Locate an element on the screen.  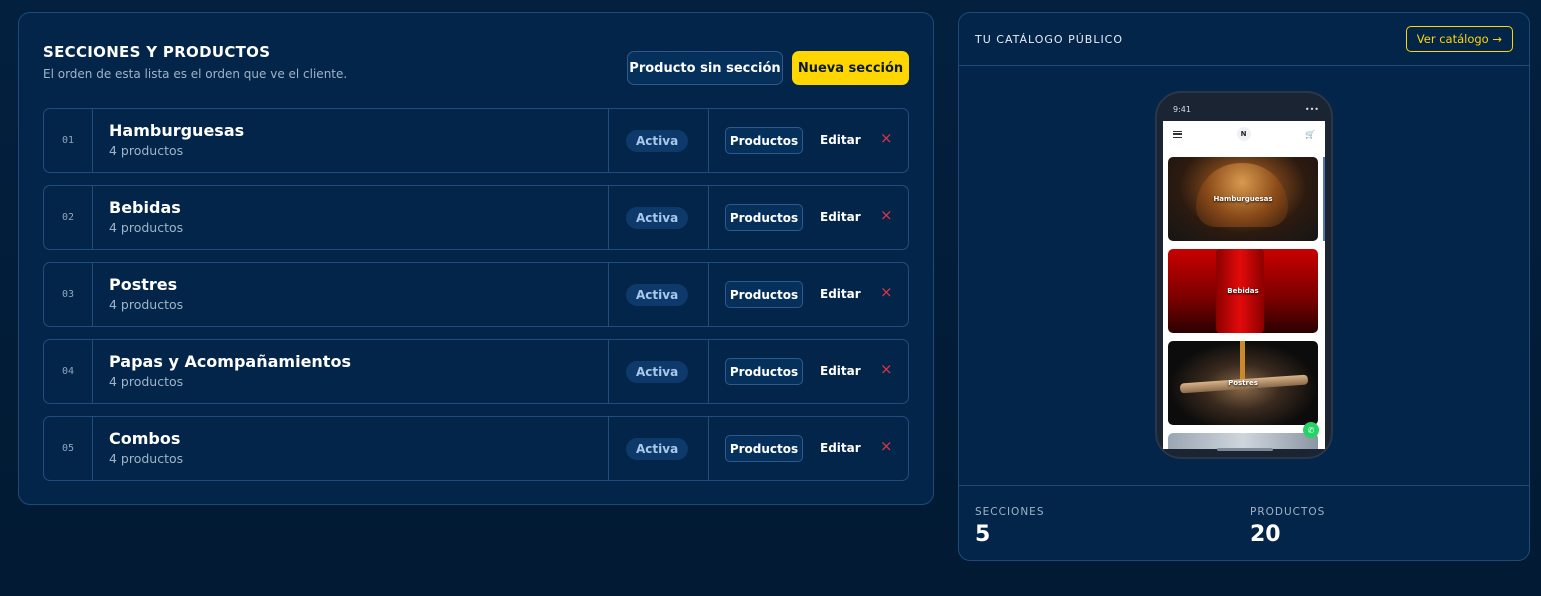
caramel-drip-image is located at coordinates (1242, 361).